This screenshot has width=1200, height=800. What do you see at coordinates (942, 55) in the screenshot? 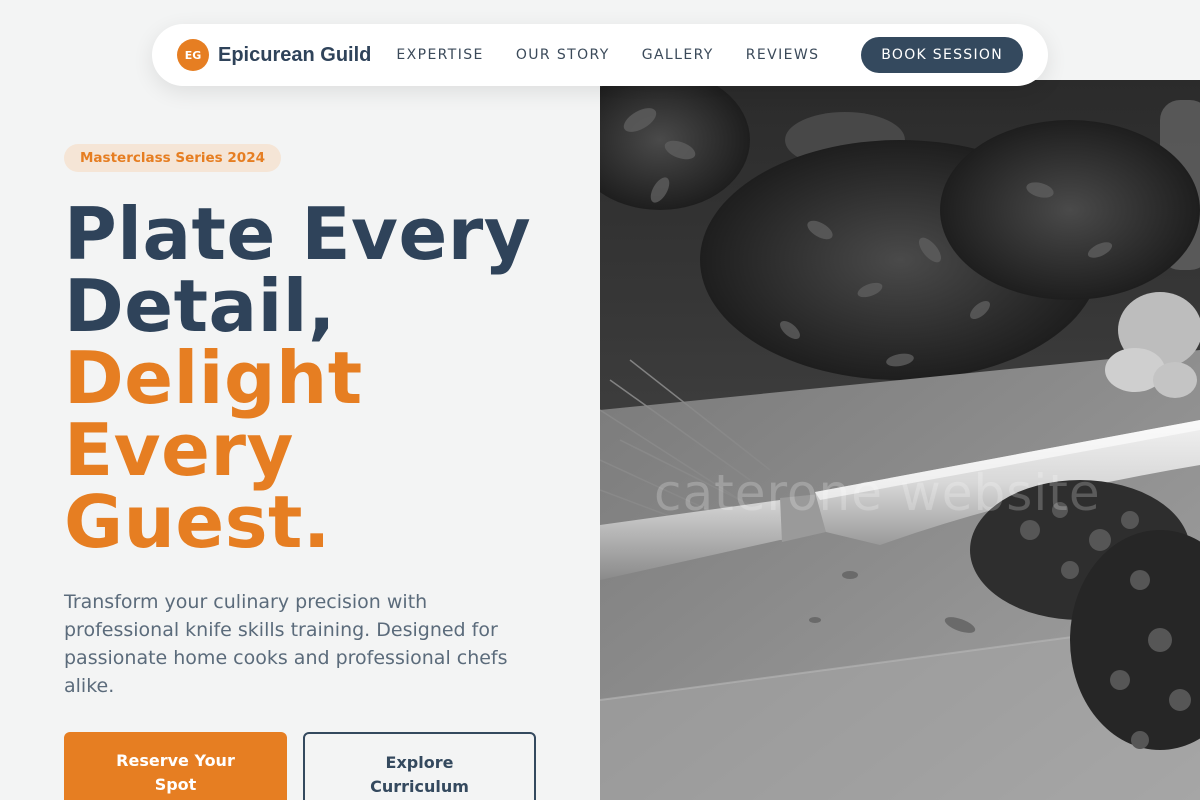
I see `book-session-button: BOOK SESSION` at bounding box center [942, 55].